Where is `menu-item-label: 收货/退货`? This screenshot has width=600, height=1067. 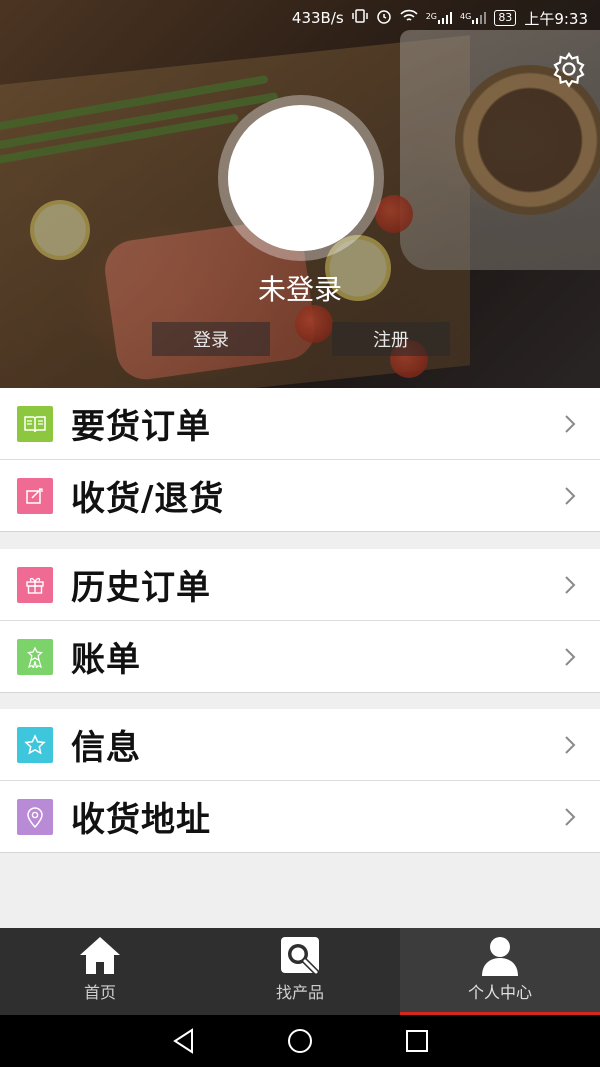 menu-item-label: 收货/退货 is located at coordinates (148, 499).